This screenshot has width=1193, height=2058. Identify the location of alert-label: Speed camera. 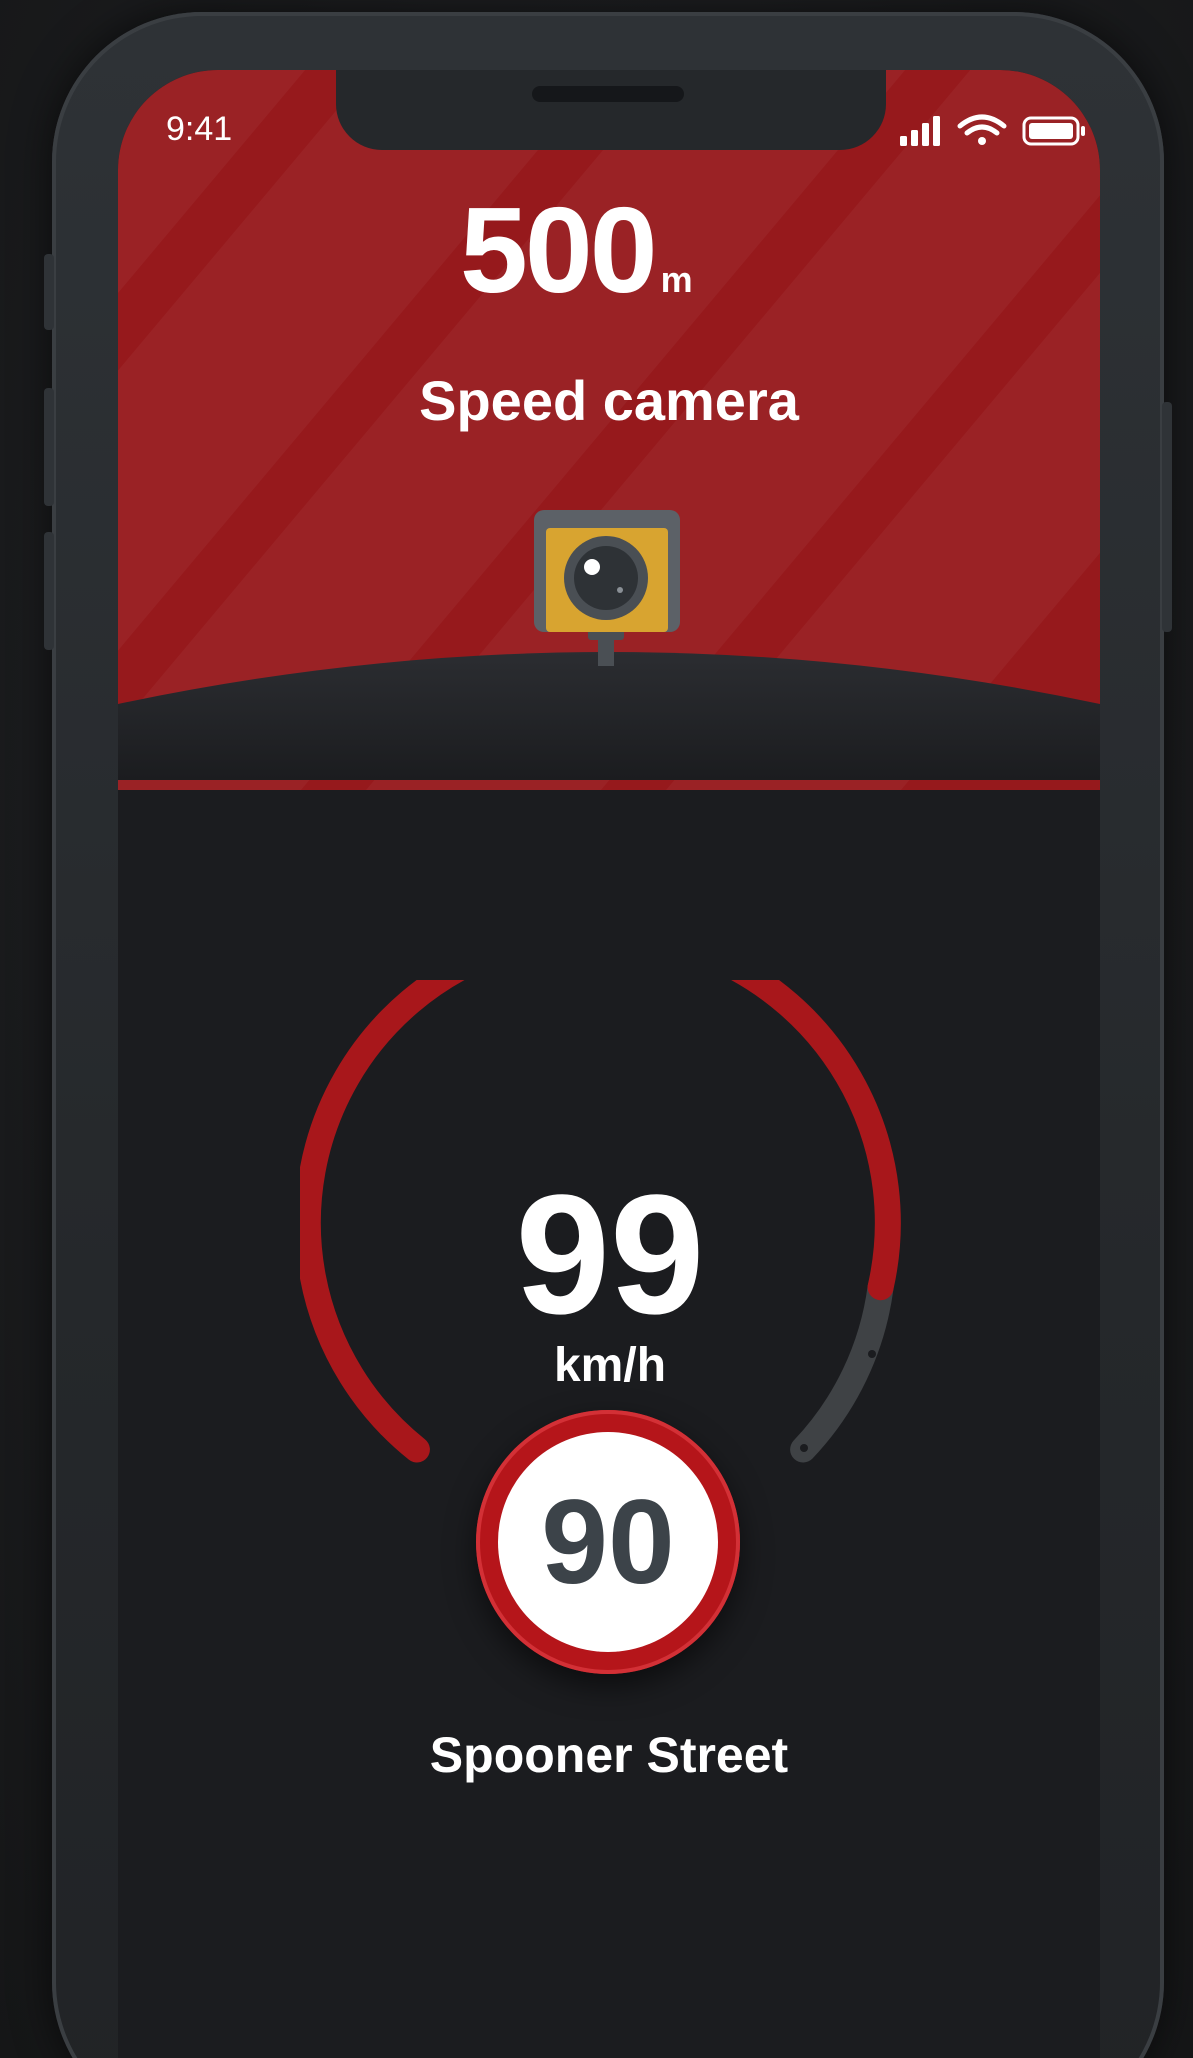
(609, 400).